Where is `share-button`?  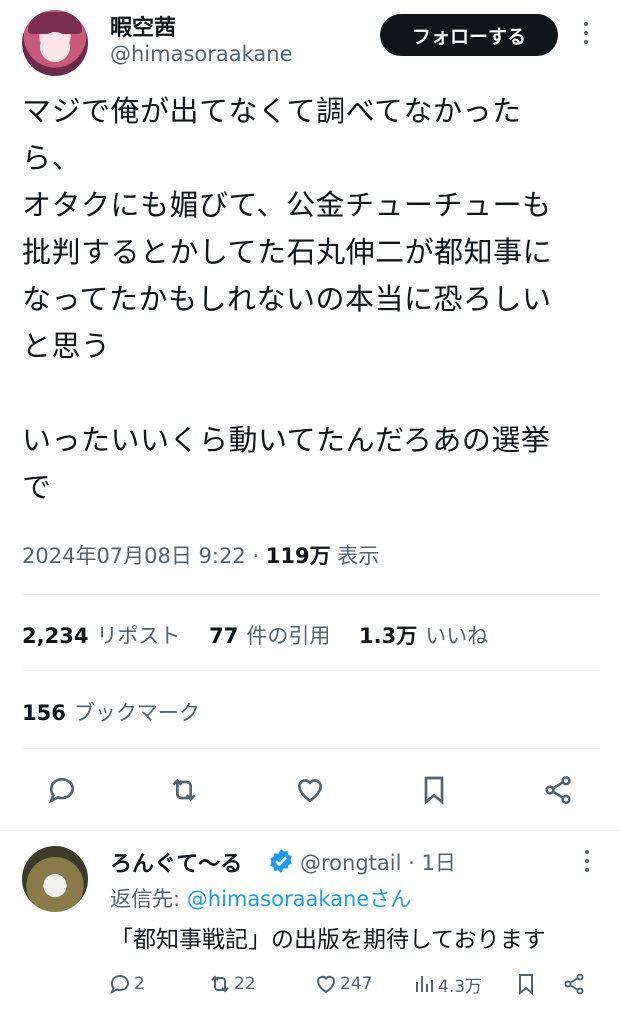
share-button is located at coordinates (558, 790).